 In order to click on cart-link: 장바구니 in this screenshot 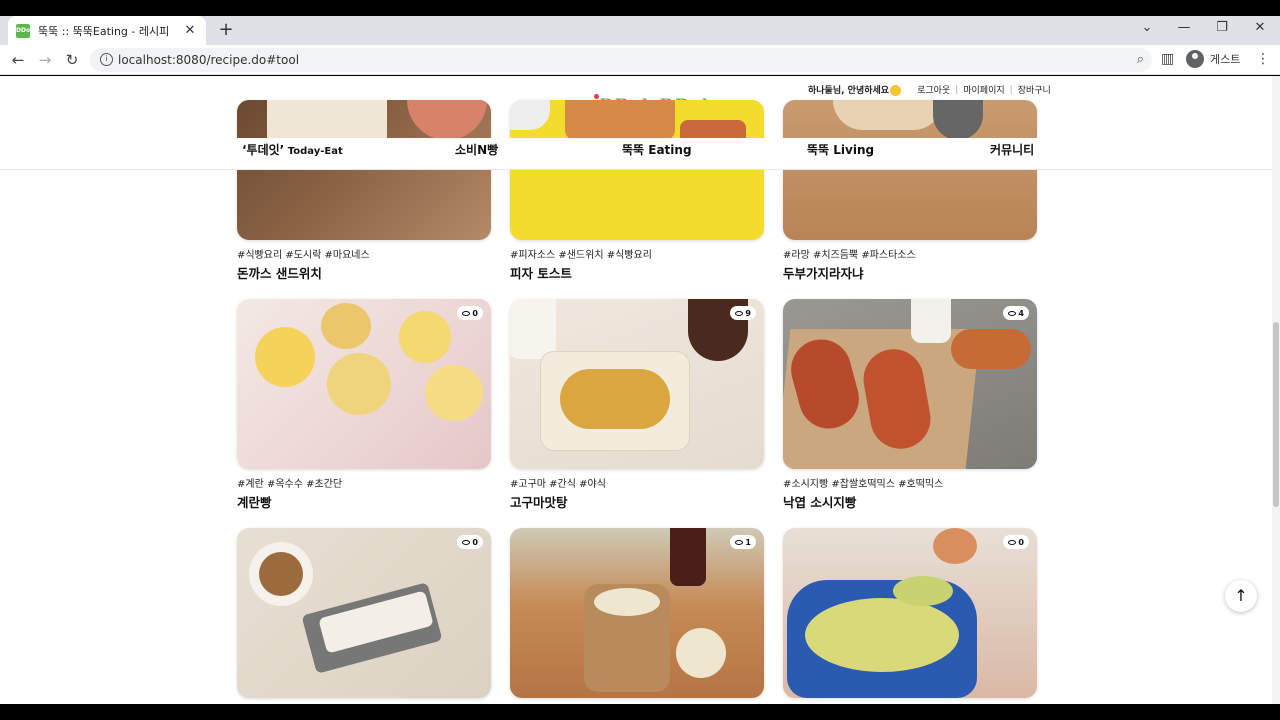, I will do `click(1034, 89)`.